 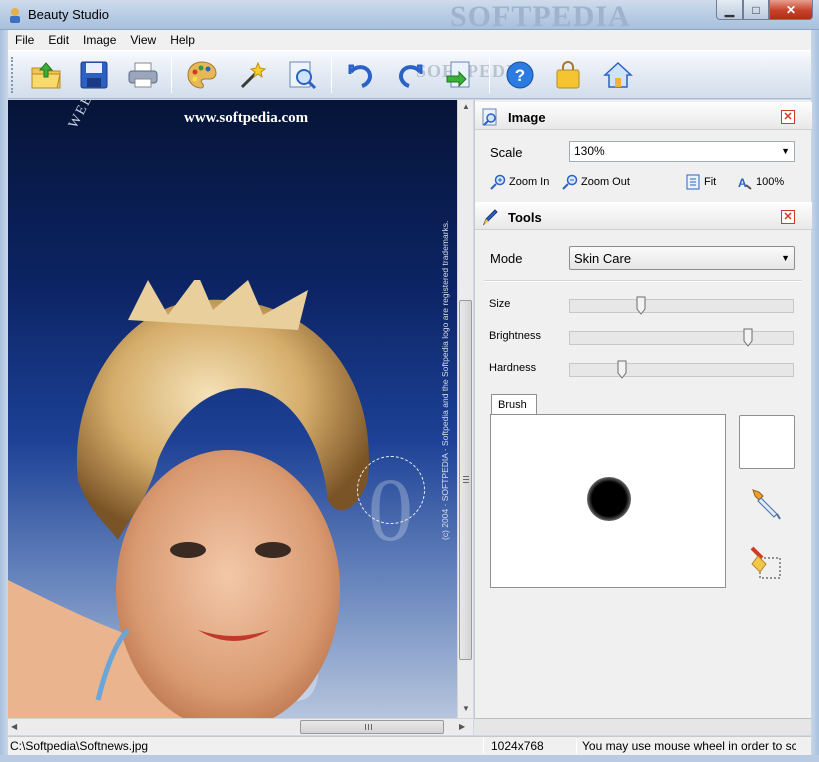 I want to click on open-button, so click(x=46, y=75).